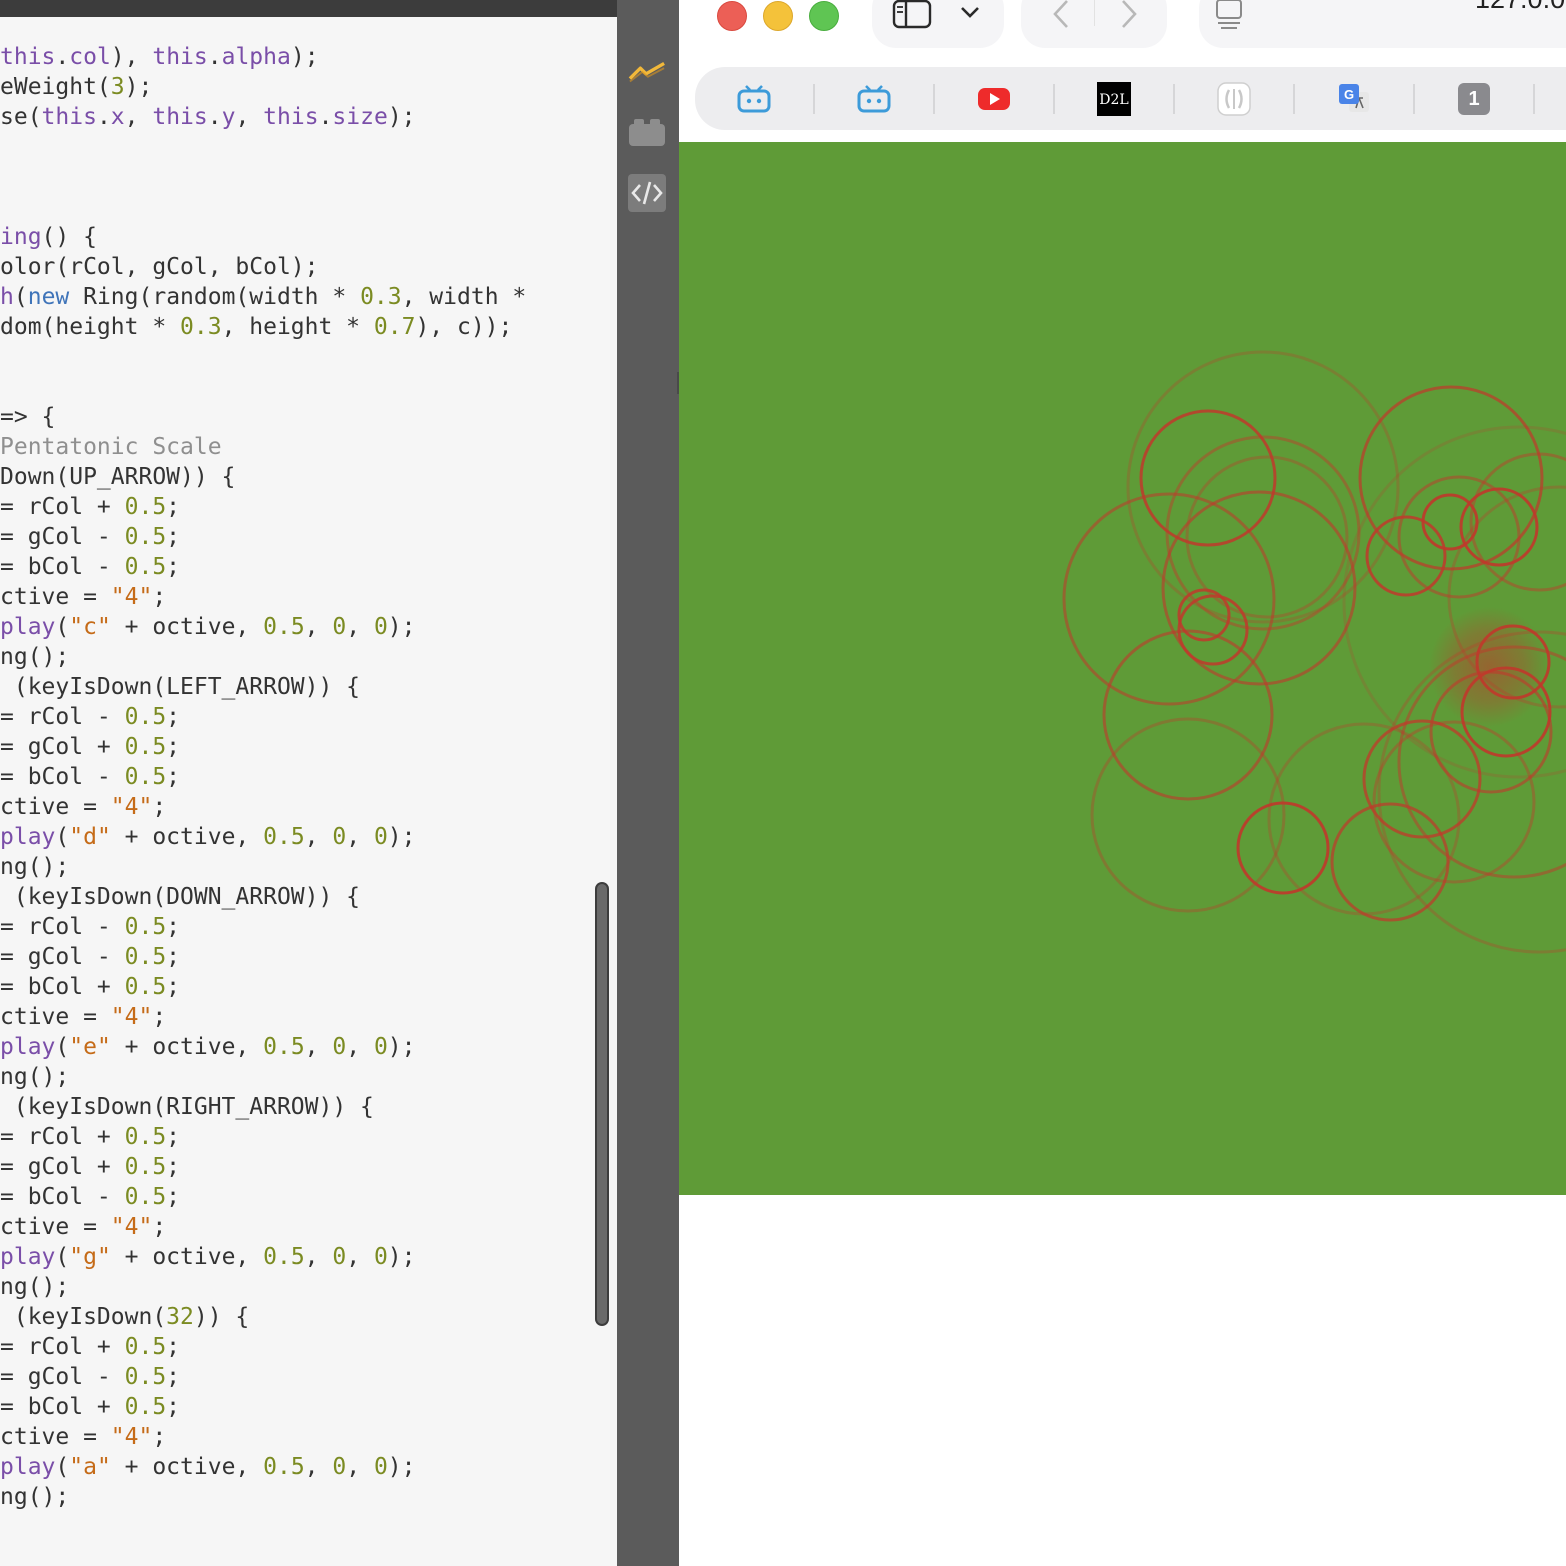  What do you see at coordinates (215, 297) in the screenshot?
I see `code-token: Ring(random(width *` at bounding box center [215, 297].